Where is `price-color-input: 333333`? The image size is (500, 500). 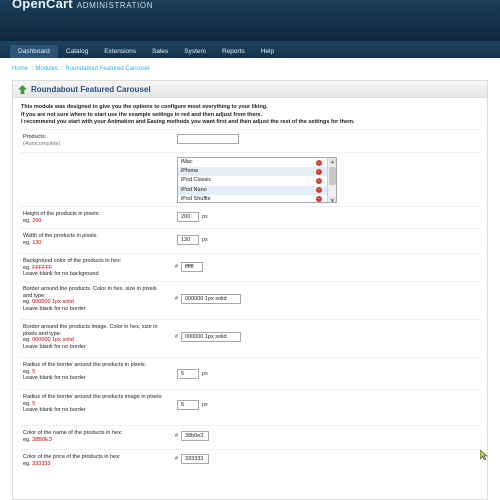 price-color-input: 333333 is located at coordinates (195, 459).